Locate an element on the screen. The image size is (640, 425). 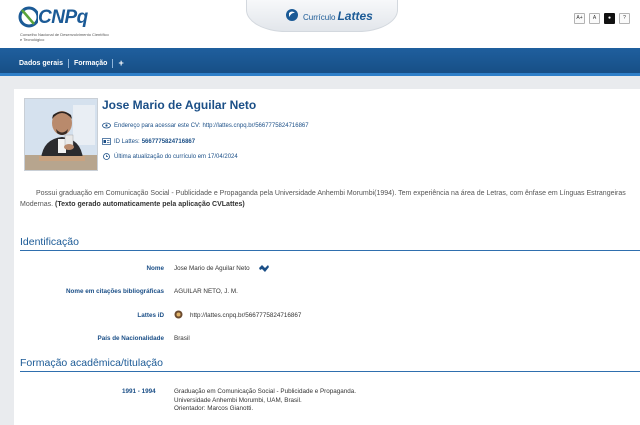
font-default-button: A is located at coordinates (594, 18).